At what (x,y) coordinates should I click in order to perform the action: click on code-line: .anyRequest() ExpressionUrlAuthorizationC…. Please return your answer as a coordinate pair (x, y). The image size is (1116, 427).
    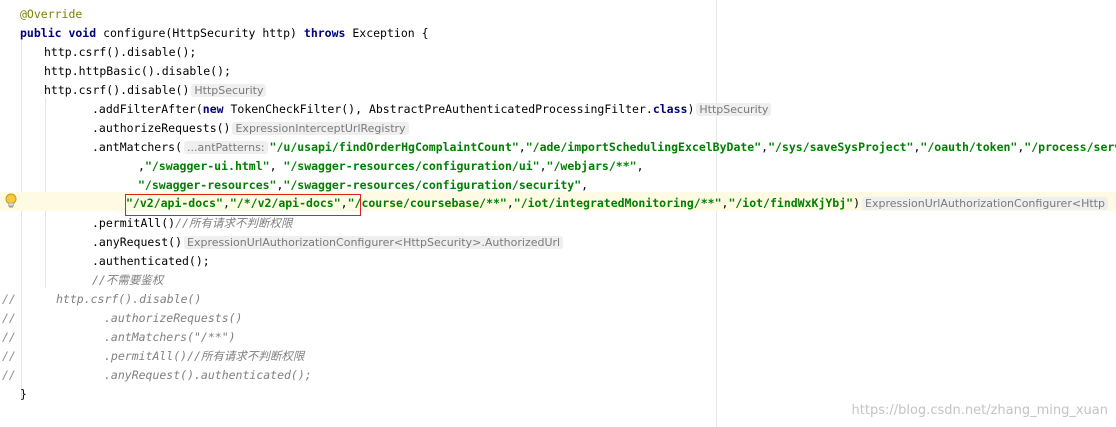
    Looking at the image, I should click on (328, 242).